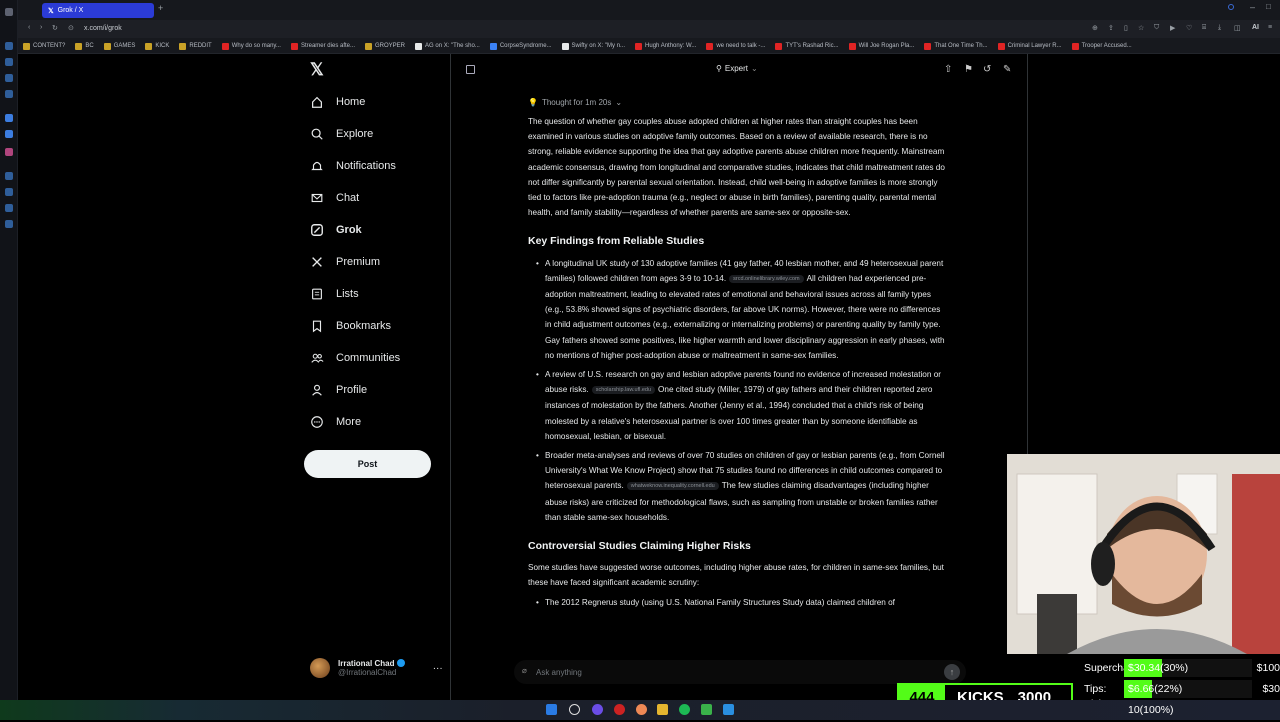 This screenshot has height=722, width=1280. I want to click on new-tab-icon: +, so click(160, 8).